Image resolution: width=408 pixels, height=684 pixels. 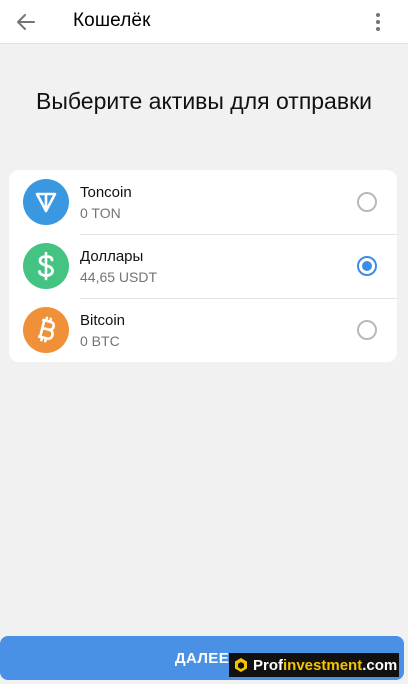 I want to click on arrow-left-icon, so click(x=26, y=22).